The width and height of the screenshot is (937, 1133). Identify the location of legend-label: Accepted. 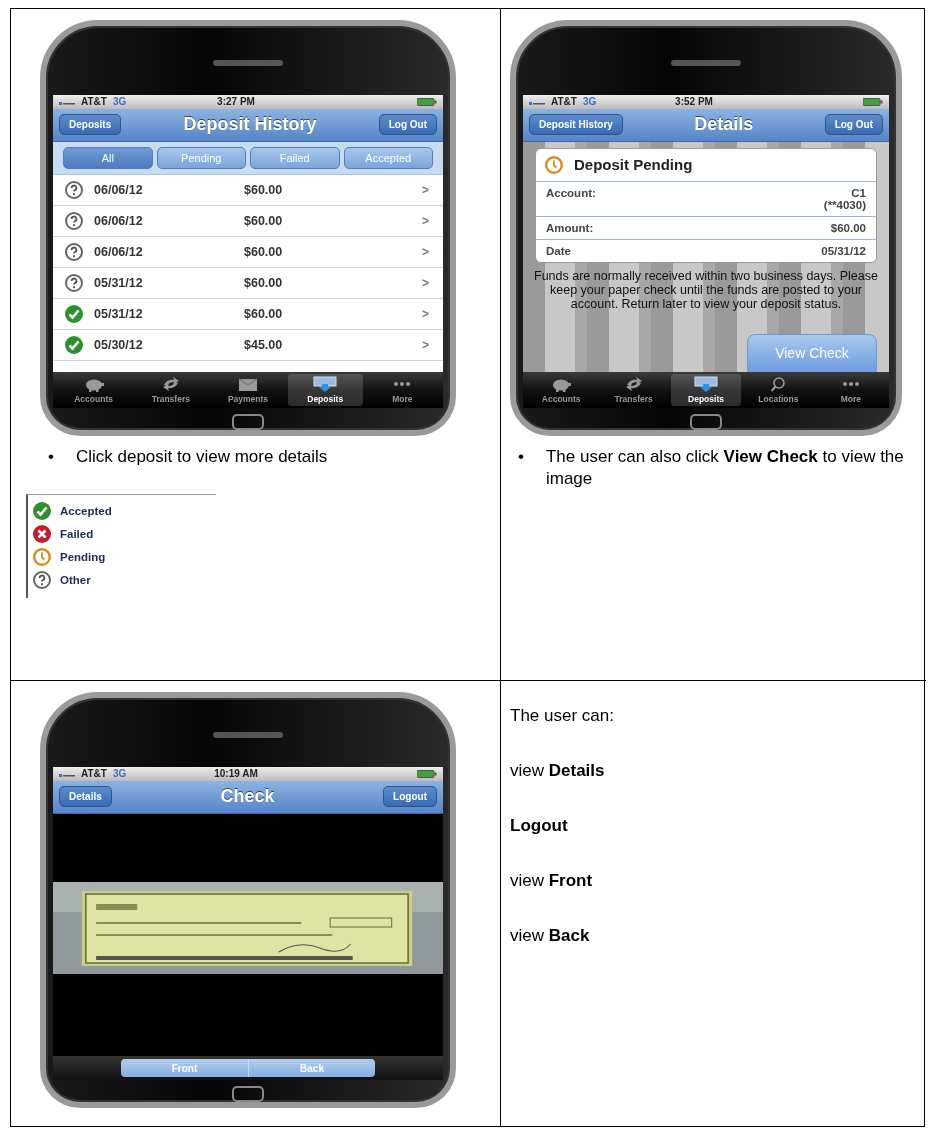
(86, 511).